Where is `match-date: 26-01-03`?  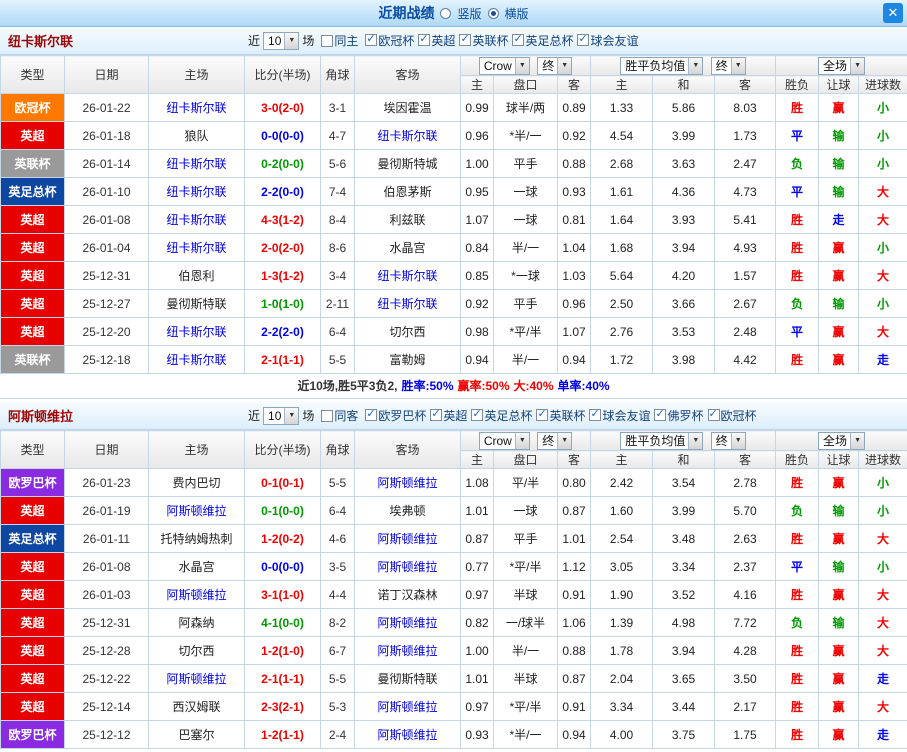 match-date: 26-01-03 is located at coordinates (106, 594).